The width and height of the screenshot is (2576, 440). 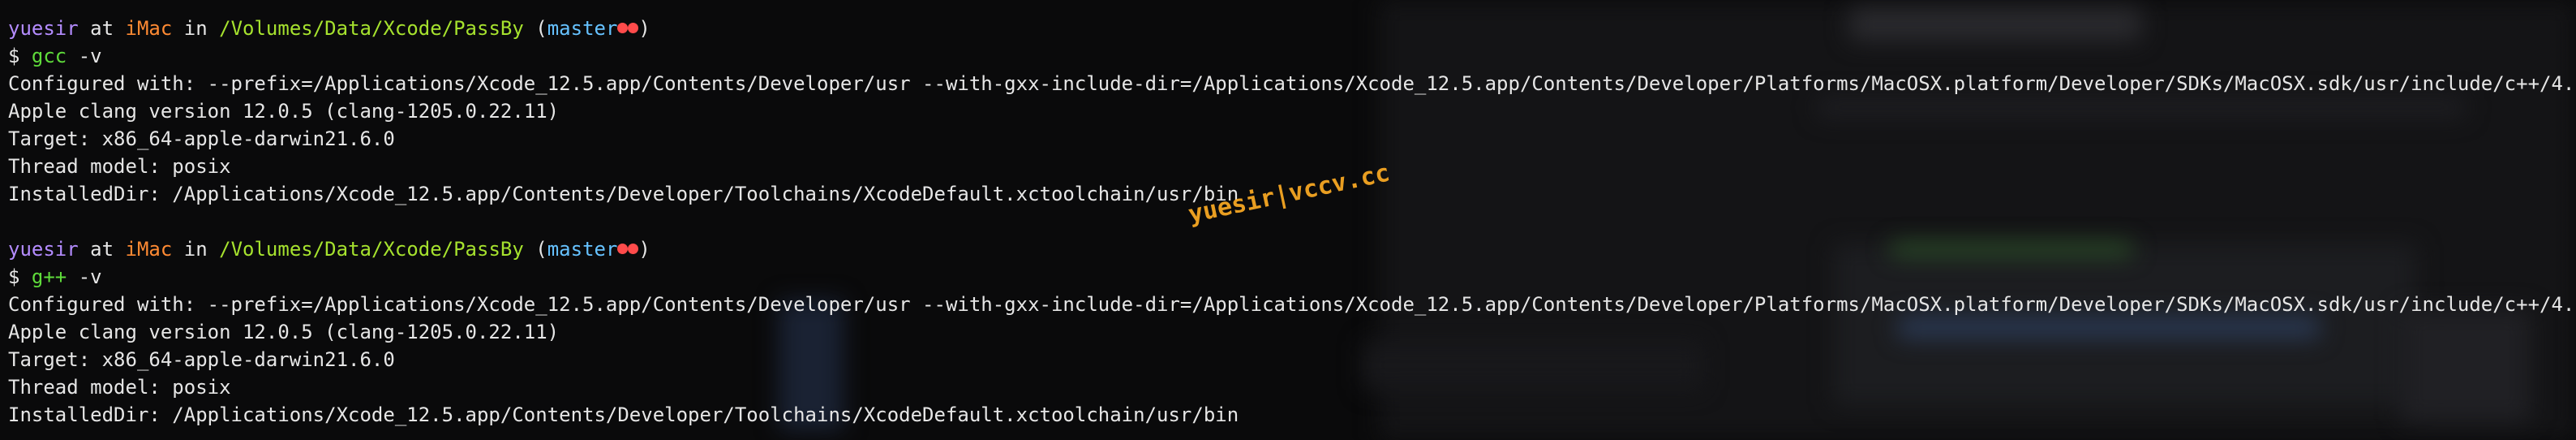 I want to click on command-name: g++, so click(x=49, y=276).